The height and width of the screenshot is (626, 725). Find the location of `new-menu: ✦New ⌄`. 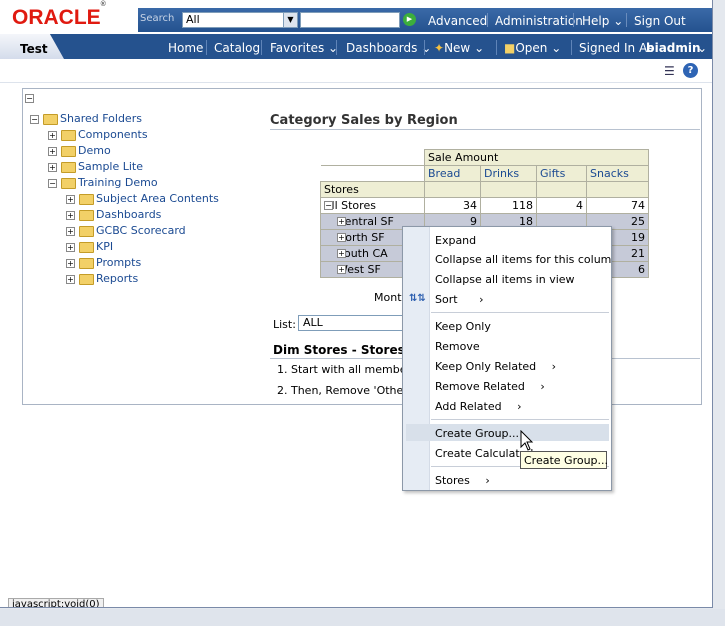

new-menu: ✦New ⌄ is located at coordinates (459, 48).